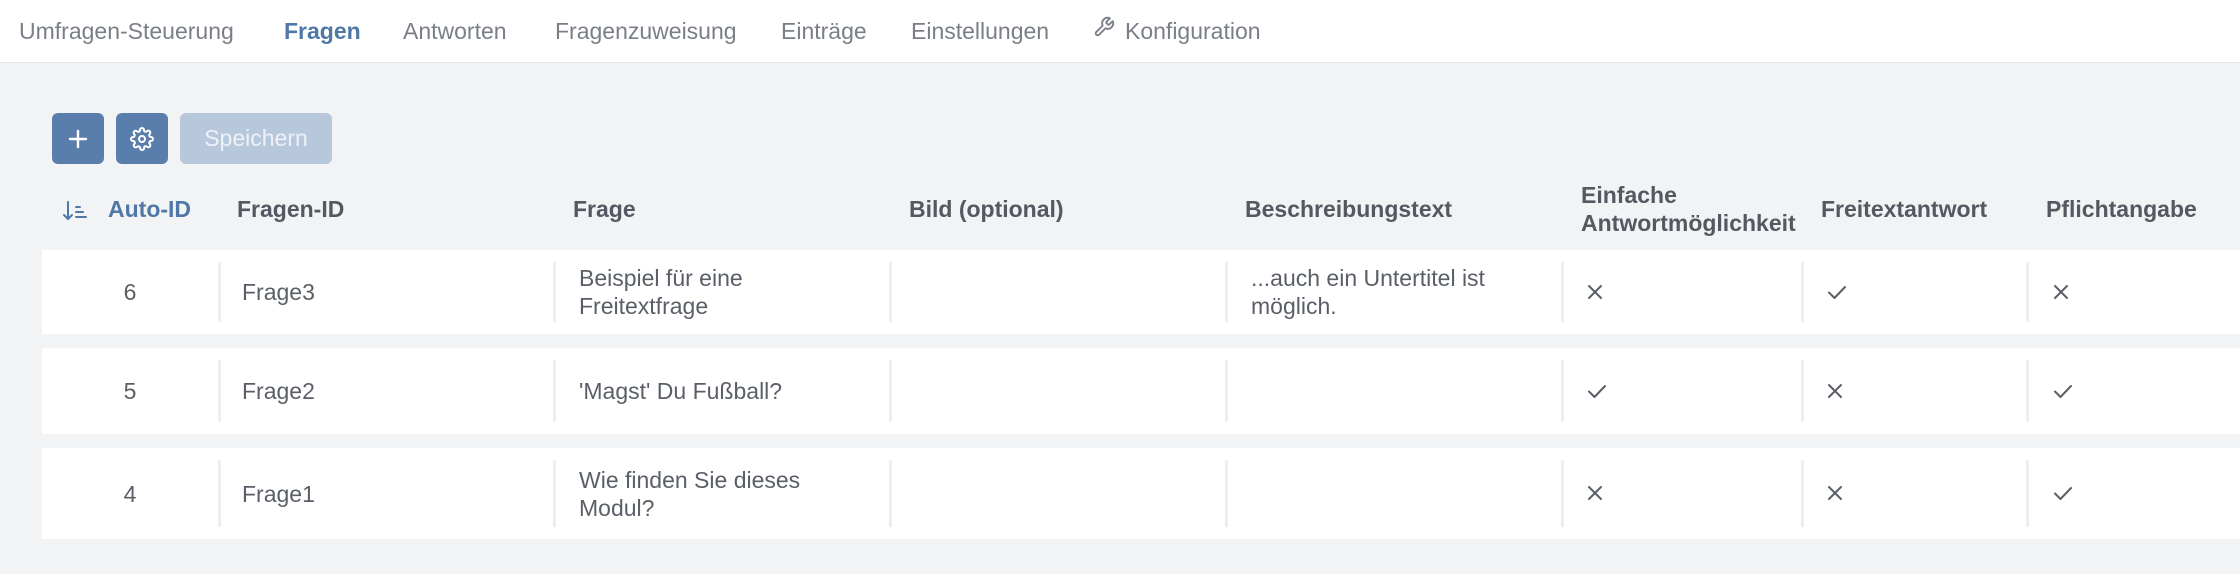 The height and width of the screenshot is (574, 2240). What do you see at coordinates (980, 31) in the screenshot?
I see `tab-einstellungen: Einstellungen` at bounding box center [980, 31].